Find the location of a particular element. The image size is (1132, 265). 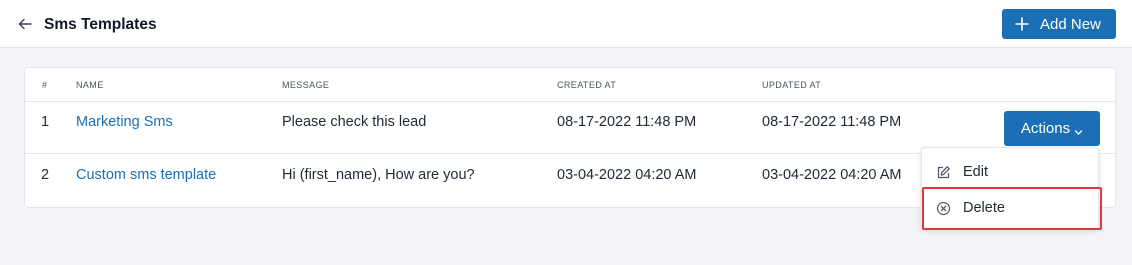

chevron-down-icon is located at coordinates (1078, 129).